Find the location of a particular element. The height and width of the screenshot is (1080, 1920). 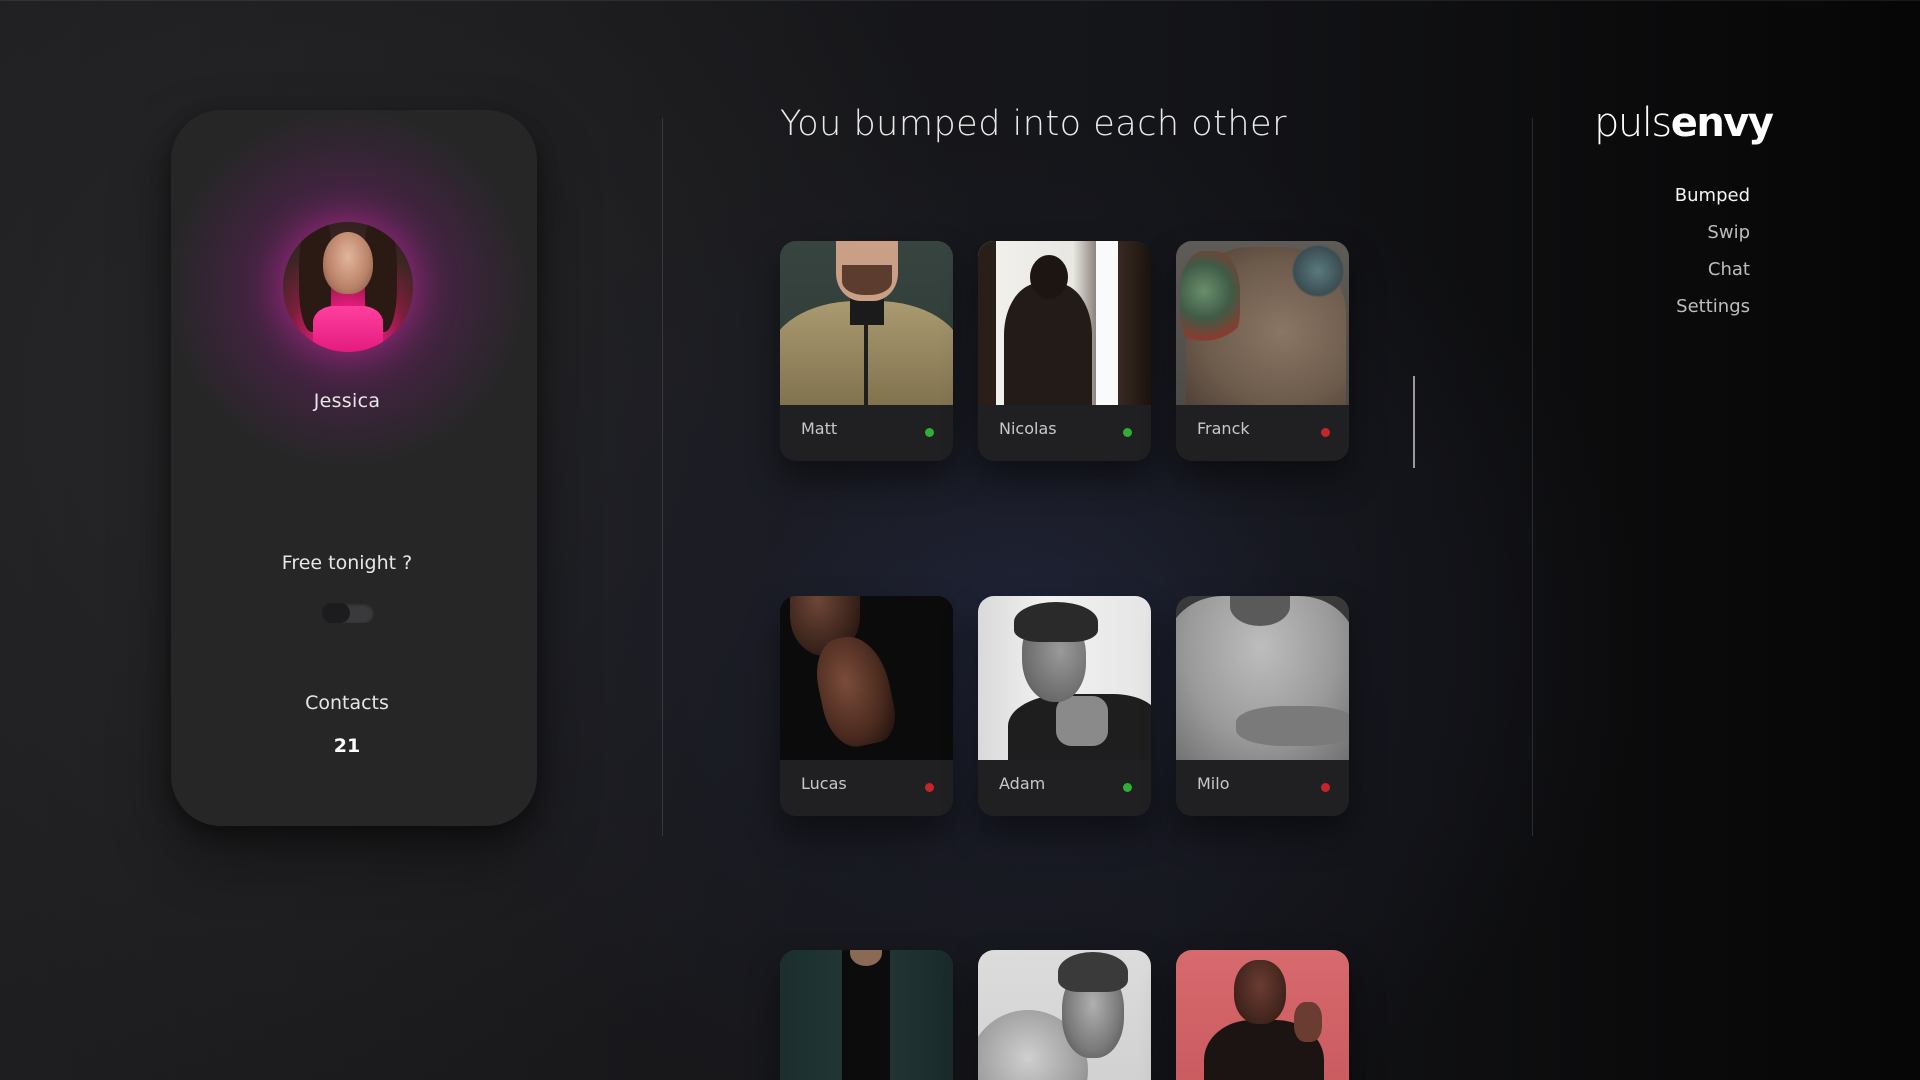

contact-card-matt: Matt is located at coordinates (866, 351).